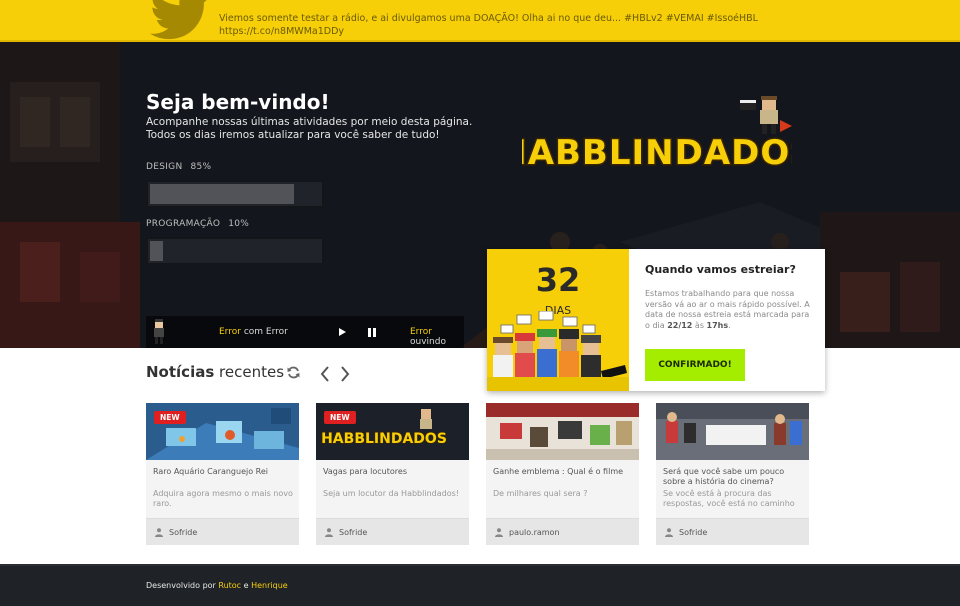 Image resolution: width=960 pixels, height=606 pixels. Describe the element at coordinates (230, 332) in the screenshot. I see `radio-dj-name: Error` at that location.